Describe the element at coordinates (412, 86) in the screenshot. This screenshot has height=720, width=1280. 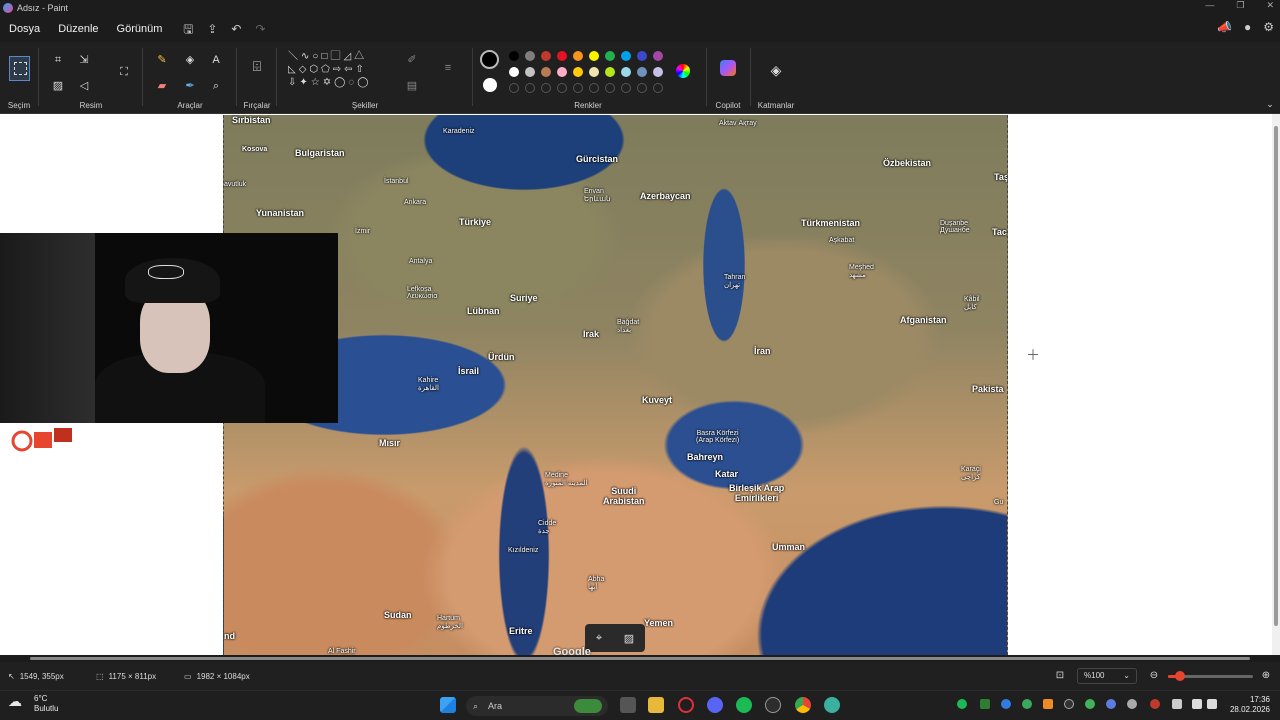
I see `shape-fill-icon: ▤` at that location.